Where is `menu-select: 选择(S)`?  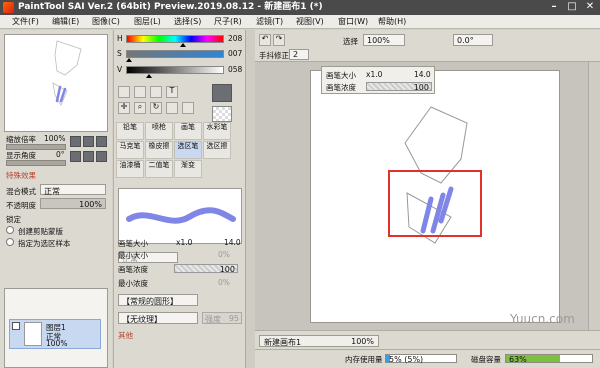
menu-select: 选择(S) is located at coordinates (187, 22).